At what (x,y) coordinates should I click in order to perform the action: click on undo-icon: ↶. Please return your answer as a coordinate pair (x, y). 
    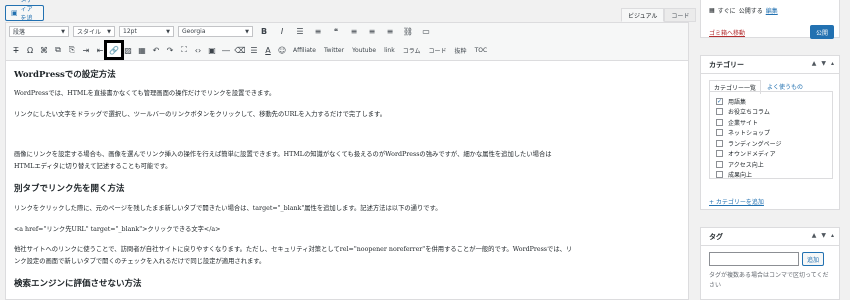
    Looking at the image, I should click on (156, 50).